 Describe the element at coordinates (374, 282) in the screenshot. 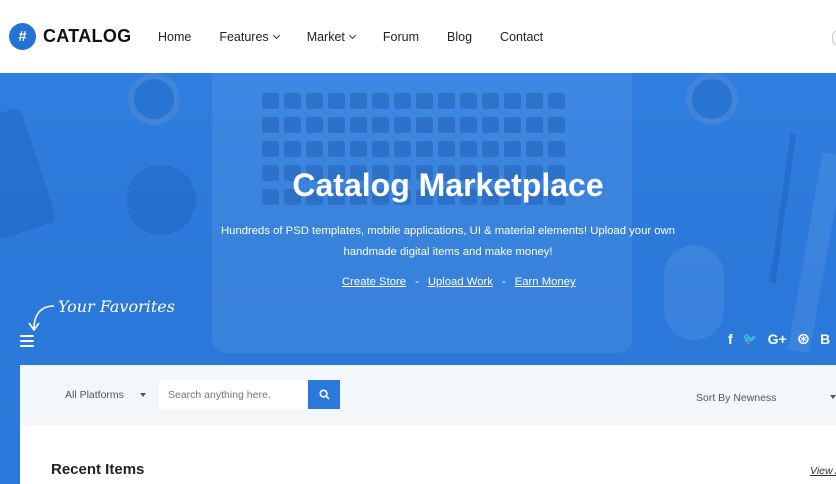

I see `create-store-link: Create Store` at that location.